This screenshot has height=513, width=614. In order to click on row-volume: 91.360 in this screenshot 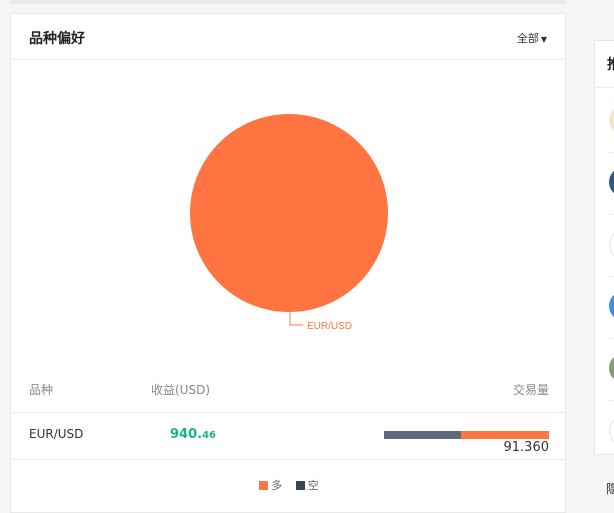, I will do `click(526, 447)`.